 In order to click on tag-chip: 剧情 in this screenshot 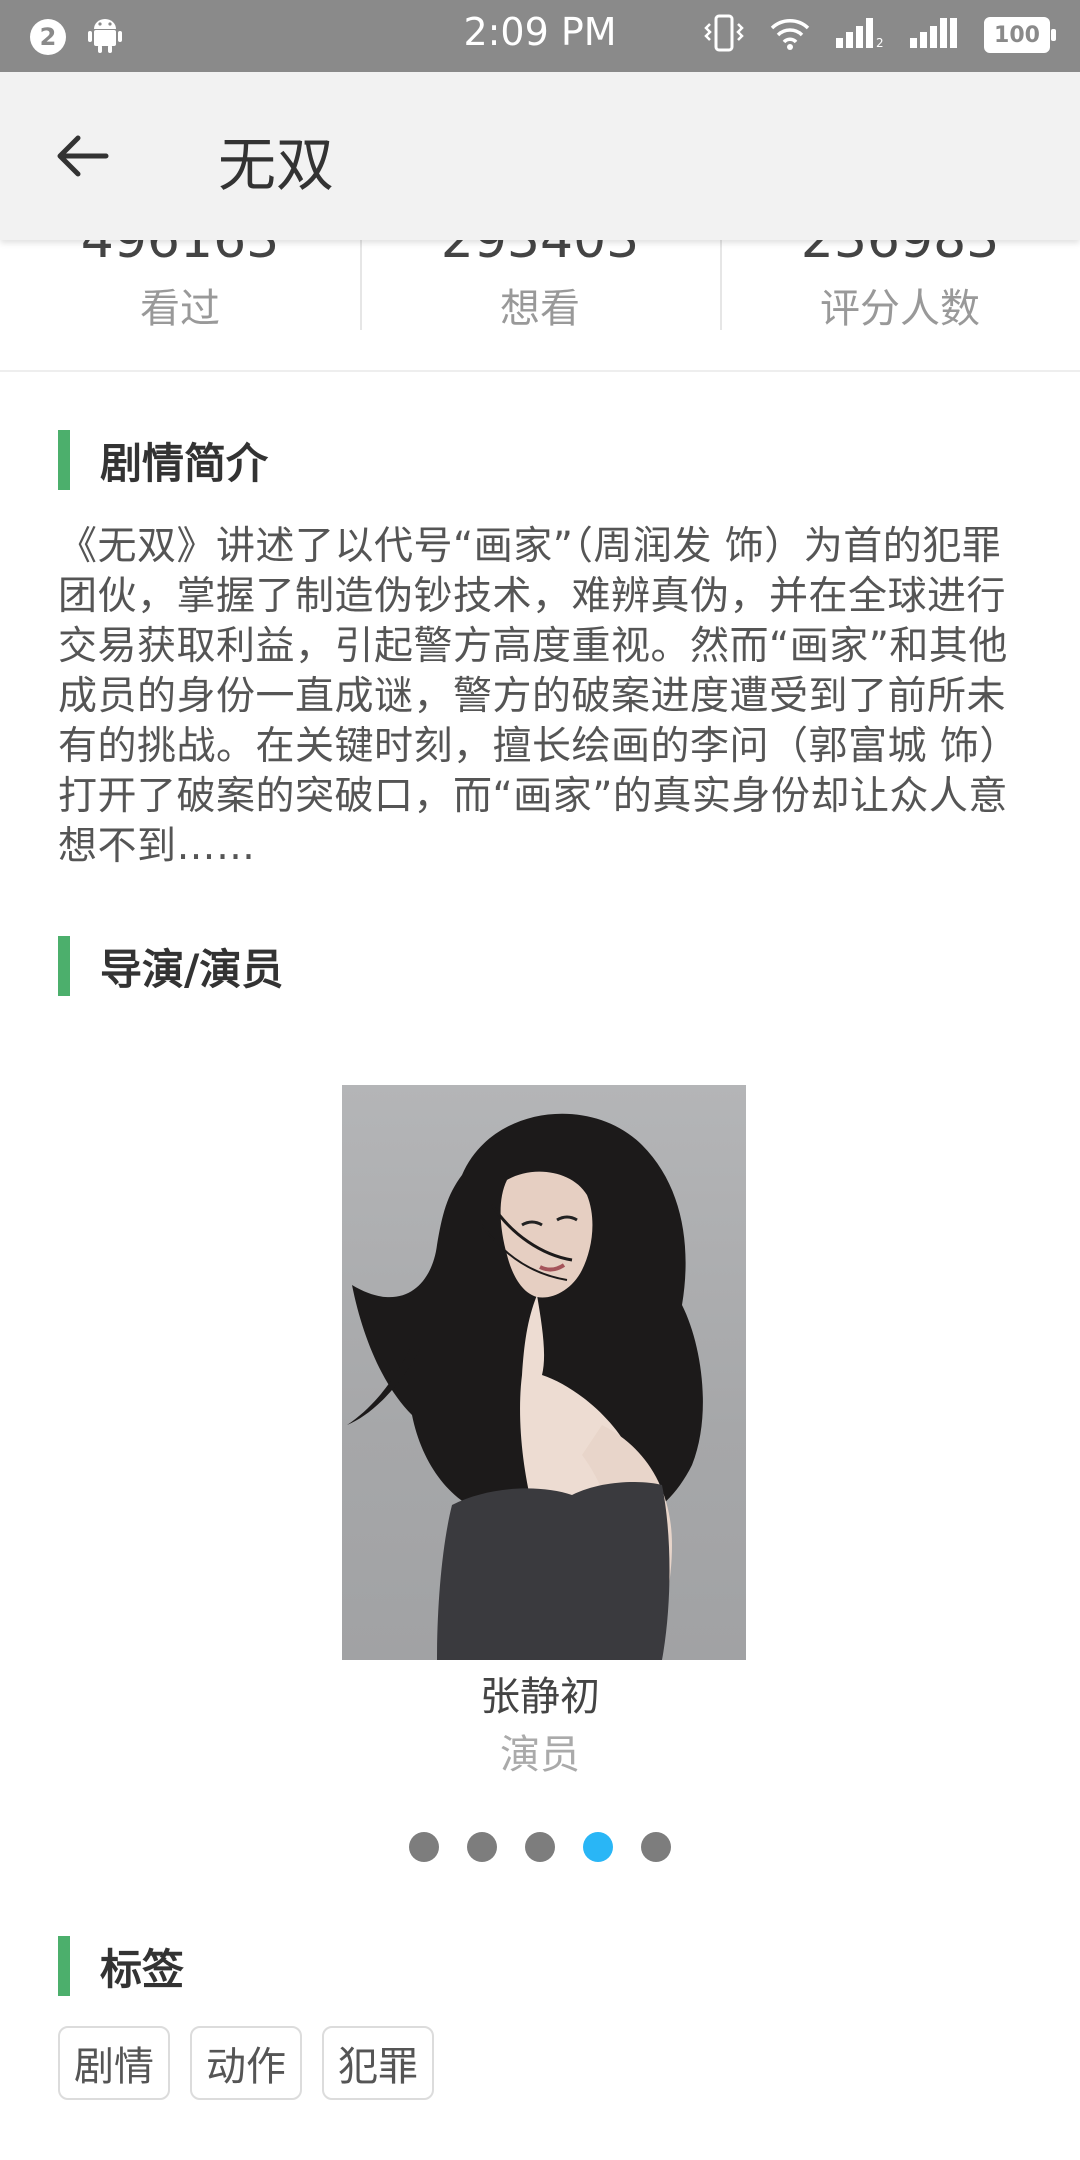, I will do `click(114, 2063)`.